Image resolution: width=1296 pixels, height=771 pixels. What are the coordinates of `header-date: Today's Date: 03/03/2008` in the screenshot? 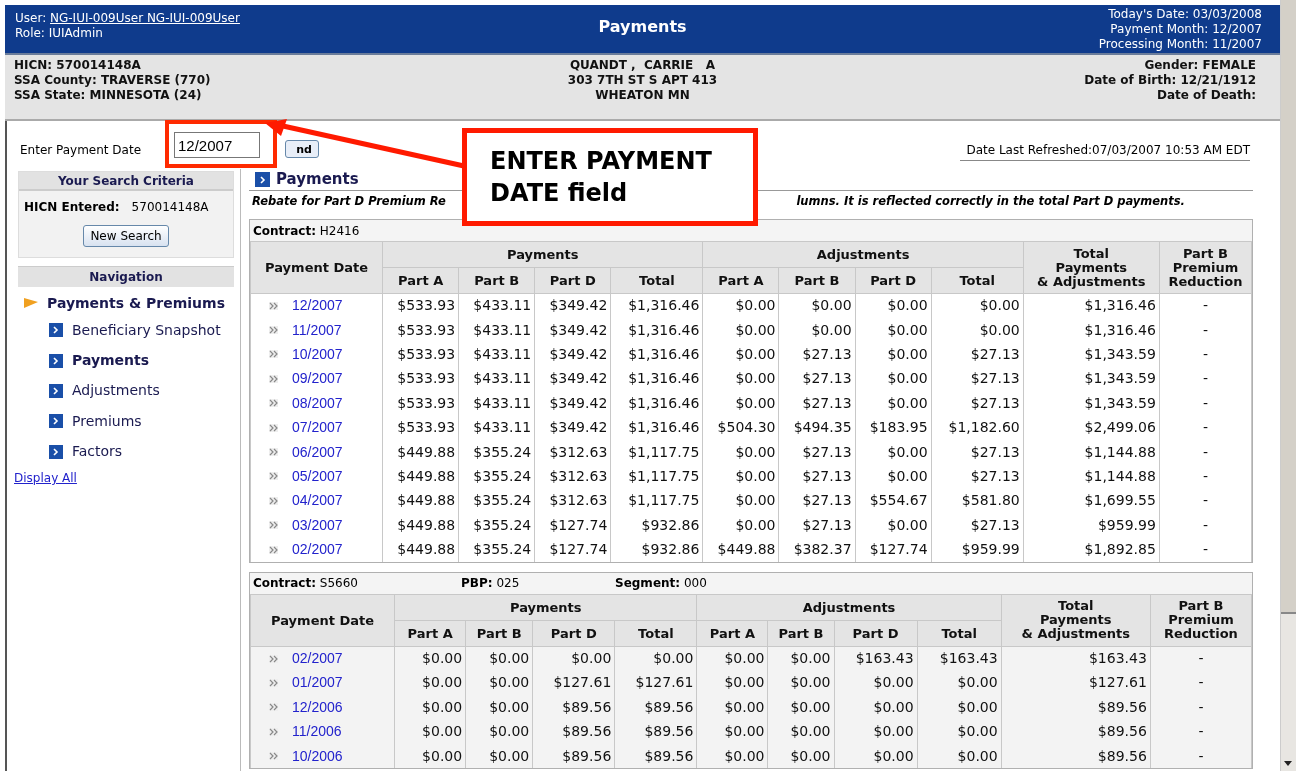 It's located at (1185, 14).